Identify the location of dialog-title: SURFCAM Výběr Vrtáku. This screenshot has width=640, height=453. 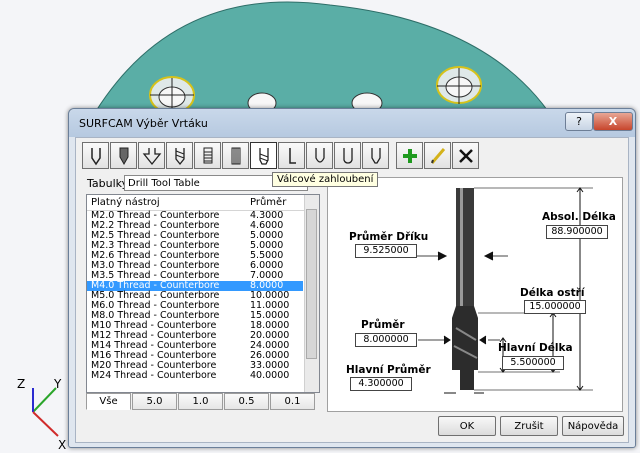
(143, 123).